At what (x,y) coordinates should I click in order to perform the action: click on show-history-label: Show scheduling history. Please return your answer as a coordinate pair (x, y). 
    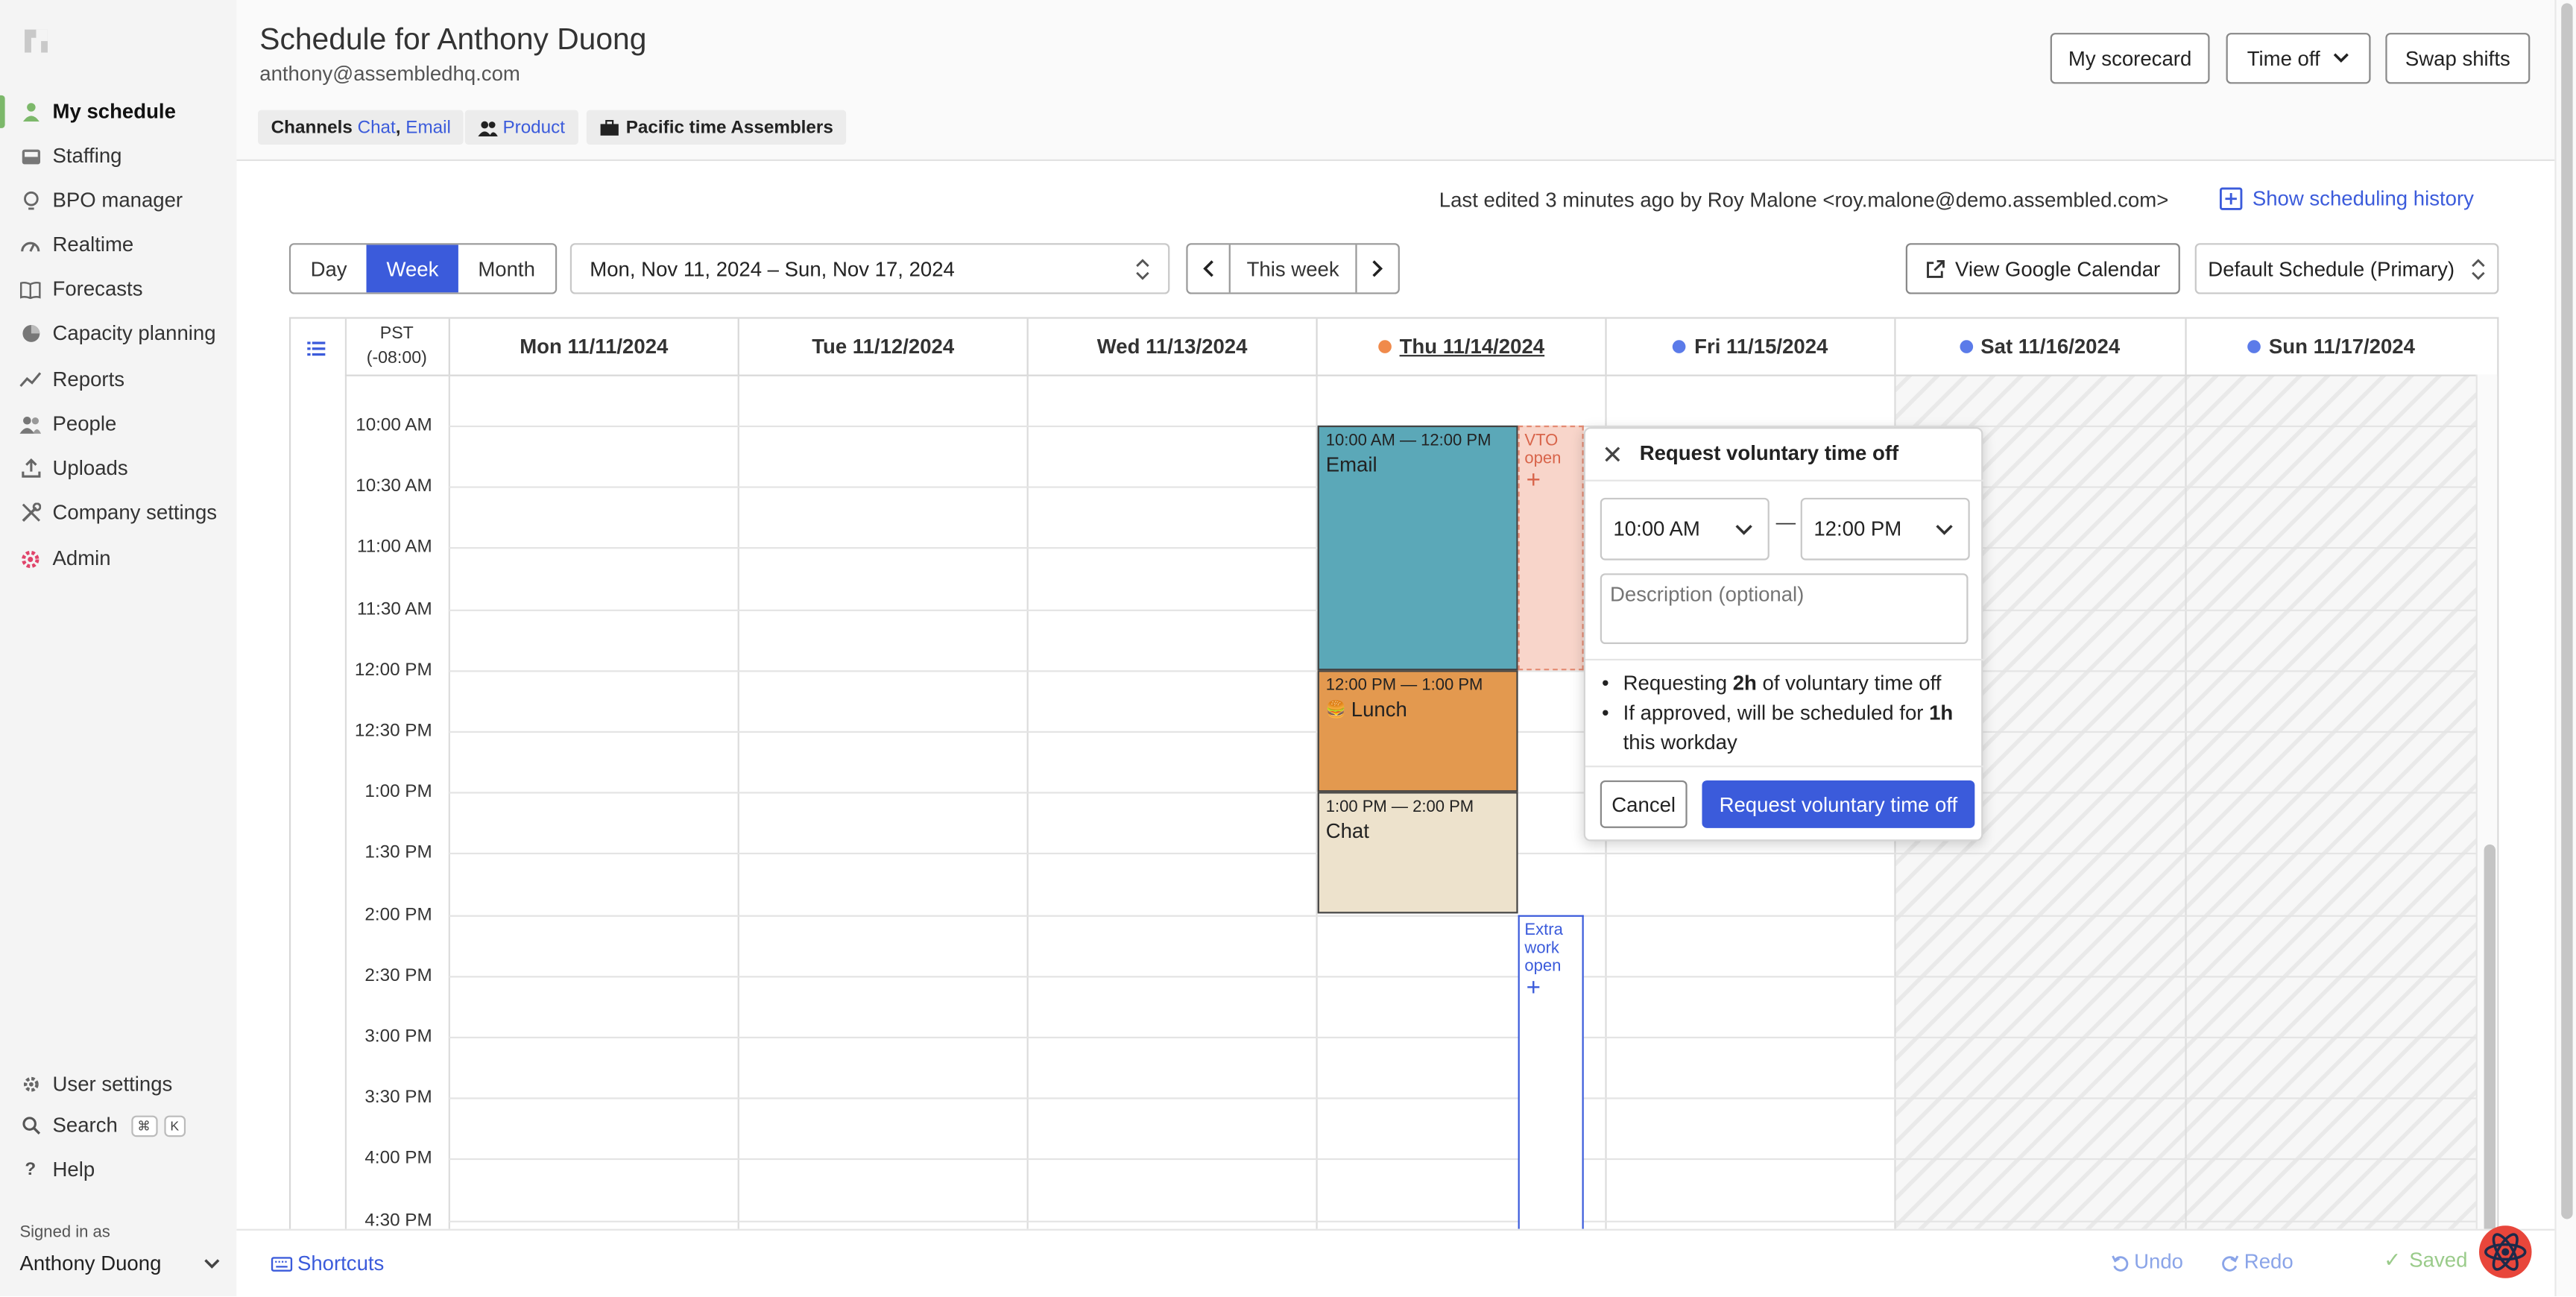
    Looking at the image, I should click on (2363, 199).